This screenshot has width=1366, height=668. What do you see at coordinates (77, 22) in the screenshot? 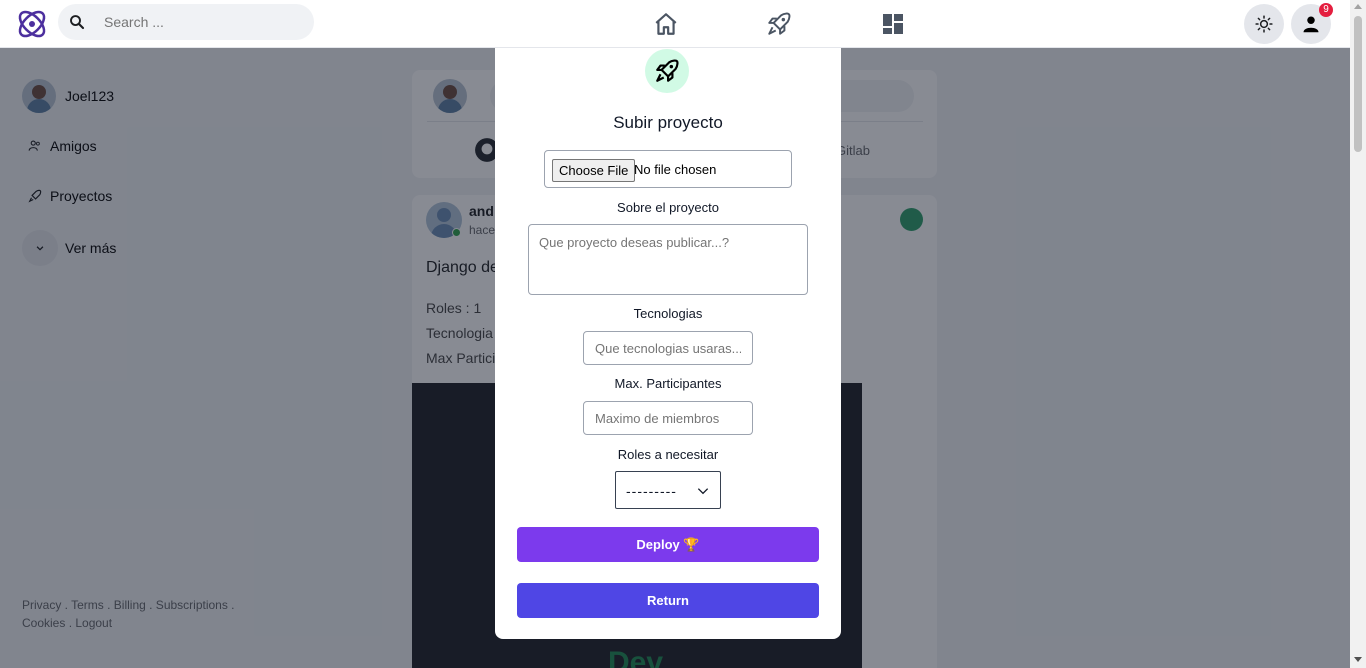
I see `search-icon` at bounding box center [77, 22].